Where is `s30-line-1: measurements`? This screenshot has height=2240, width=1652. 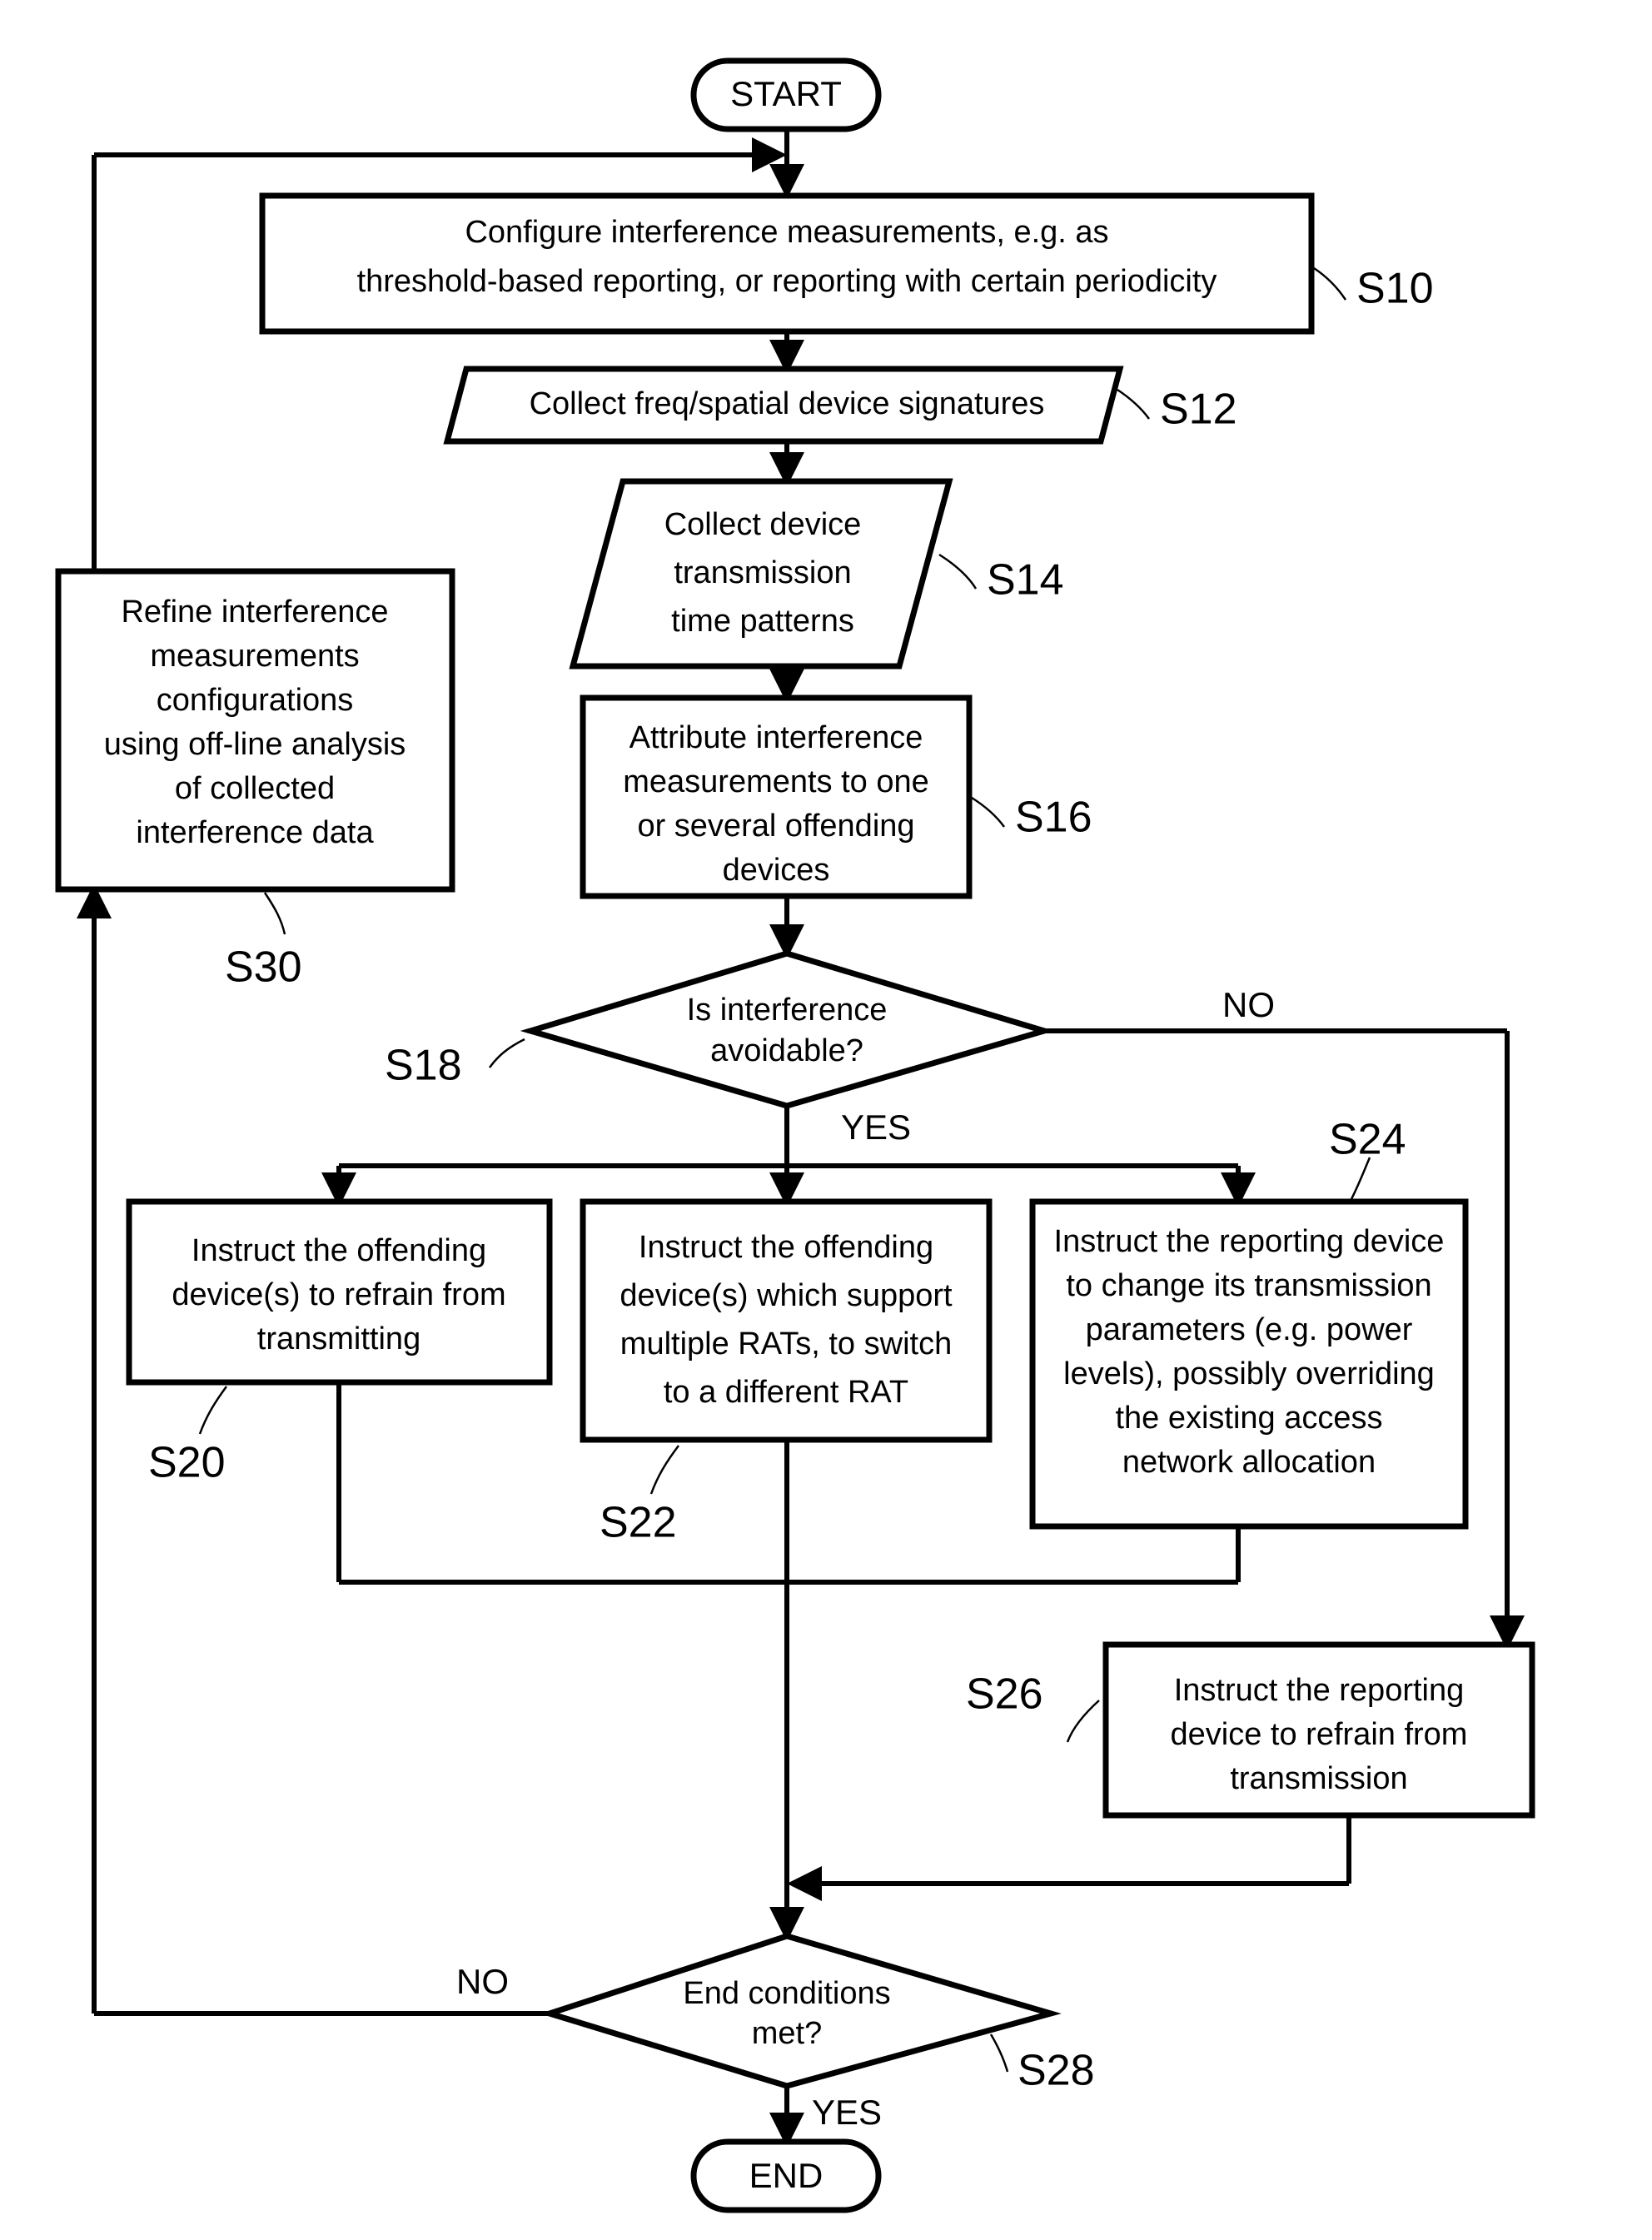 s30-line-1: measurements is located at coordinates (255, 657).